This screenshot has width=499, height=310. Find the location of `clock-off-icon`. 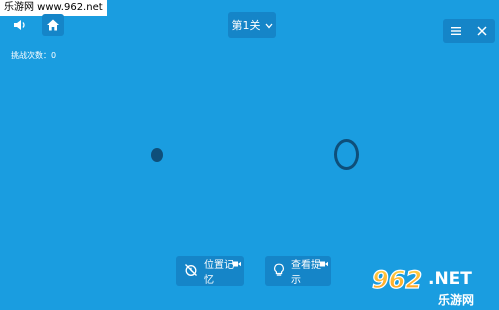

clock-off-icon is located at coordinates (191, 271).